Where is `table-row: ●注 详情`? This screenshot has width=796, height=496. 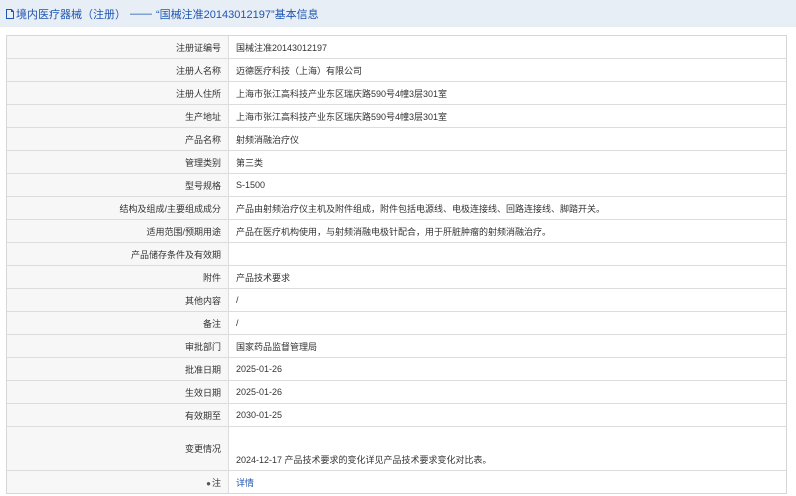 table-row: ●注 详情 is located at coordinates (397, 482).